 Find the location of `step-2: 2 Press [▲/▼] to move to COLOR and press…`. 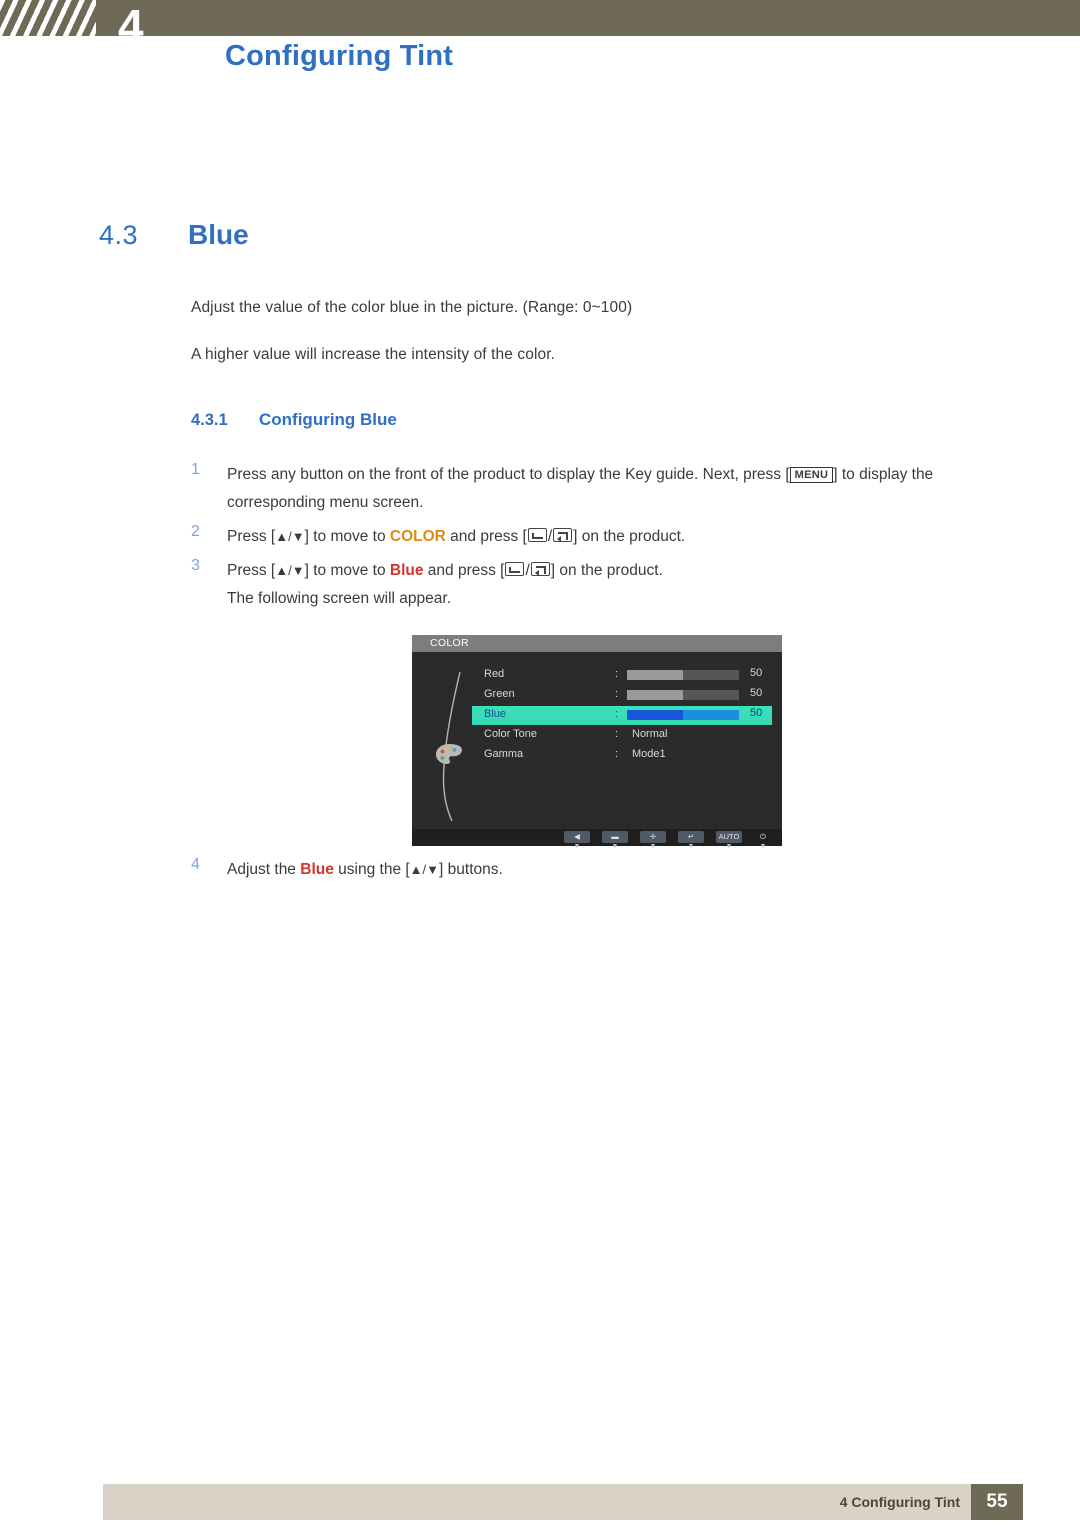

step-2: 2 Press [▲/▼] to move to COLOR and press… is located at coordinates (606, 537).